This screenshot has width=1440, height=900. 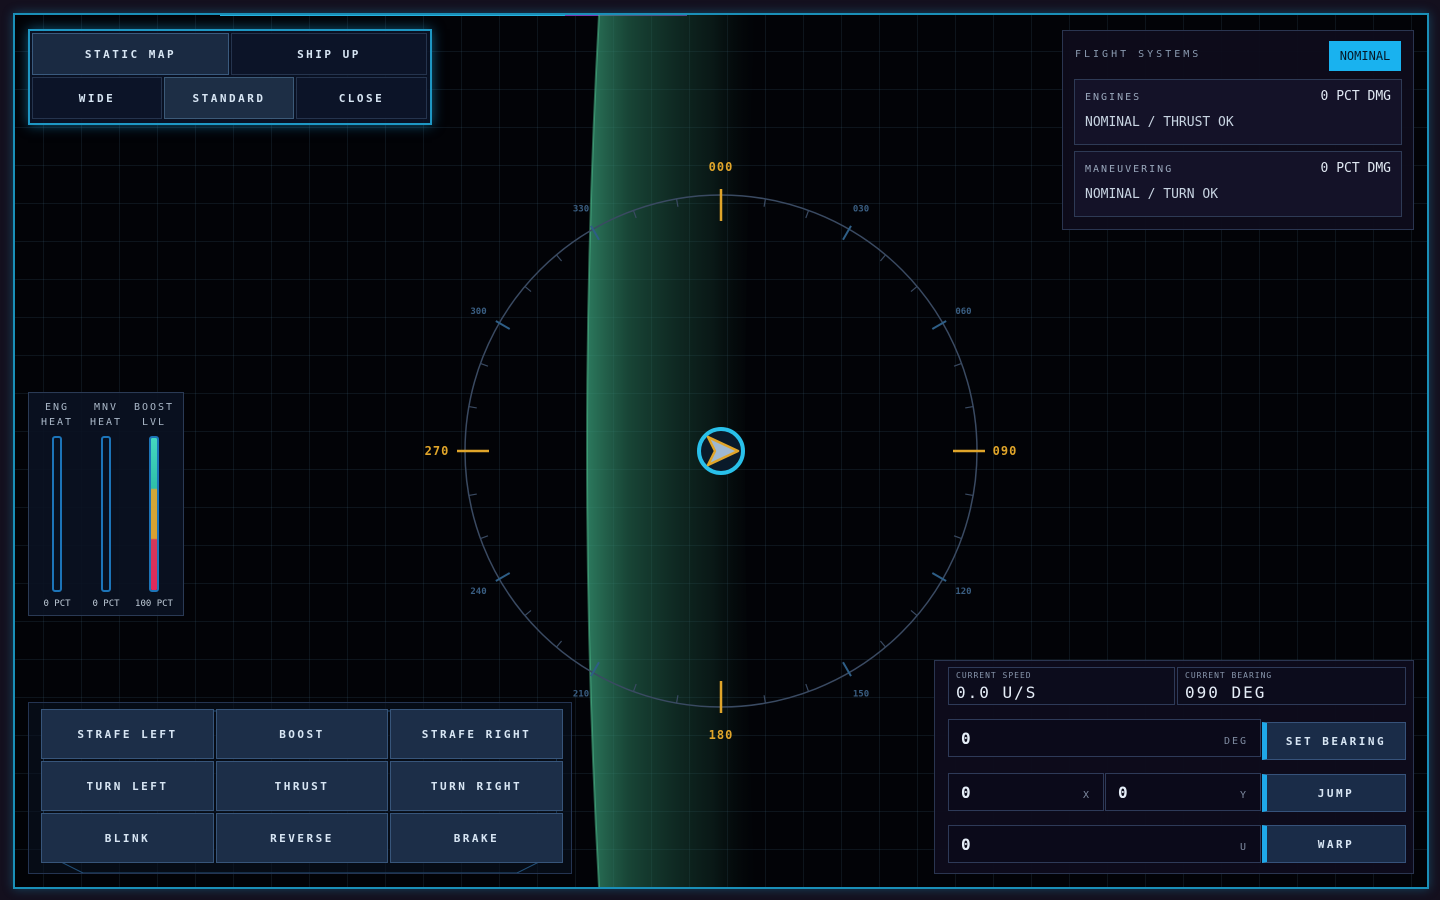 I want to click on compass-minor-label: 240, so click(x=478, y=592).